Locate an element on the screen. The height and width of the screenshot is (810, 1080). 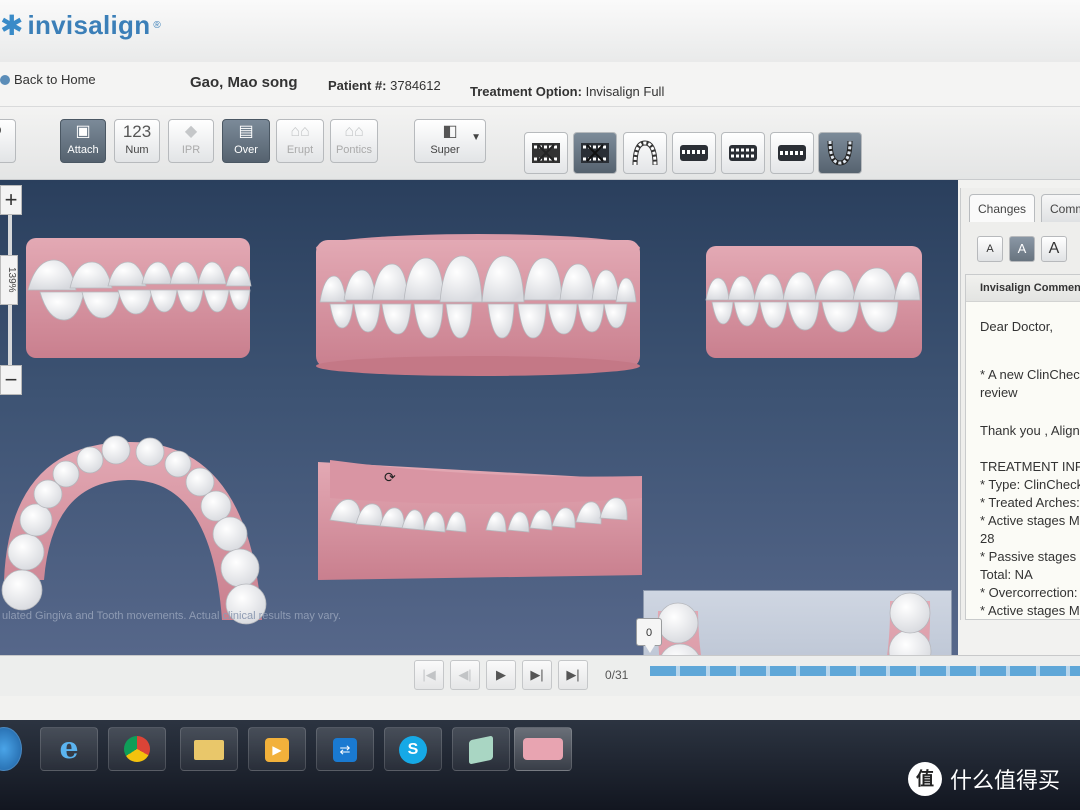
patient-number: Patient #: 3784612 is located at coordinates (384, 85).